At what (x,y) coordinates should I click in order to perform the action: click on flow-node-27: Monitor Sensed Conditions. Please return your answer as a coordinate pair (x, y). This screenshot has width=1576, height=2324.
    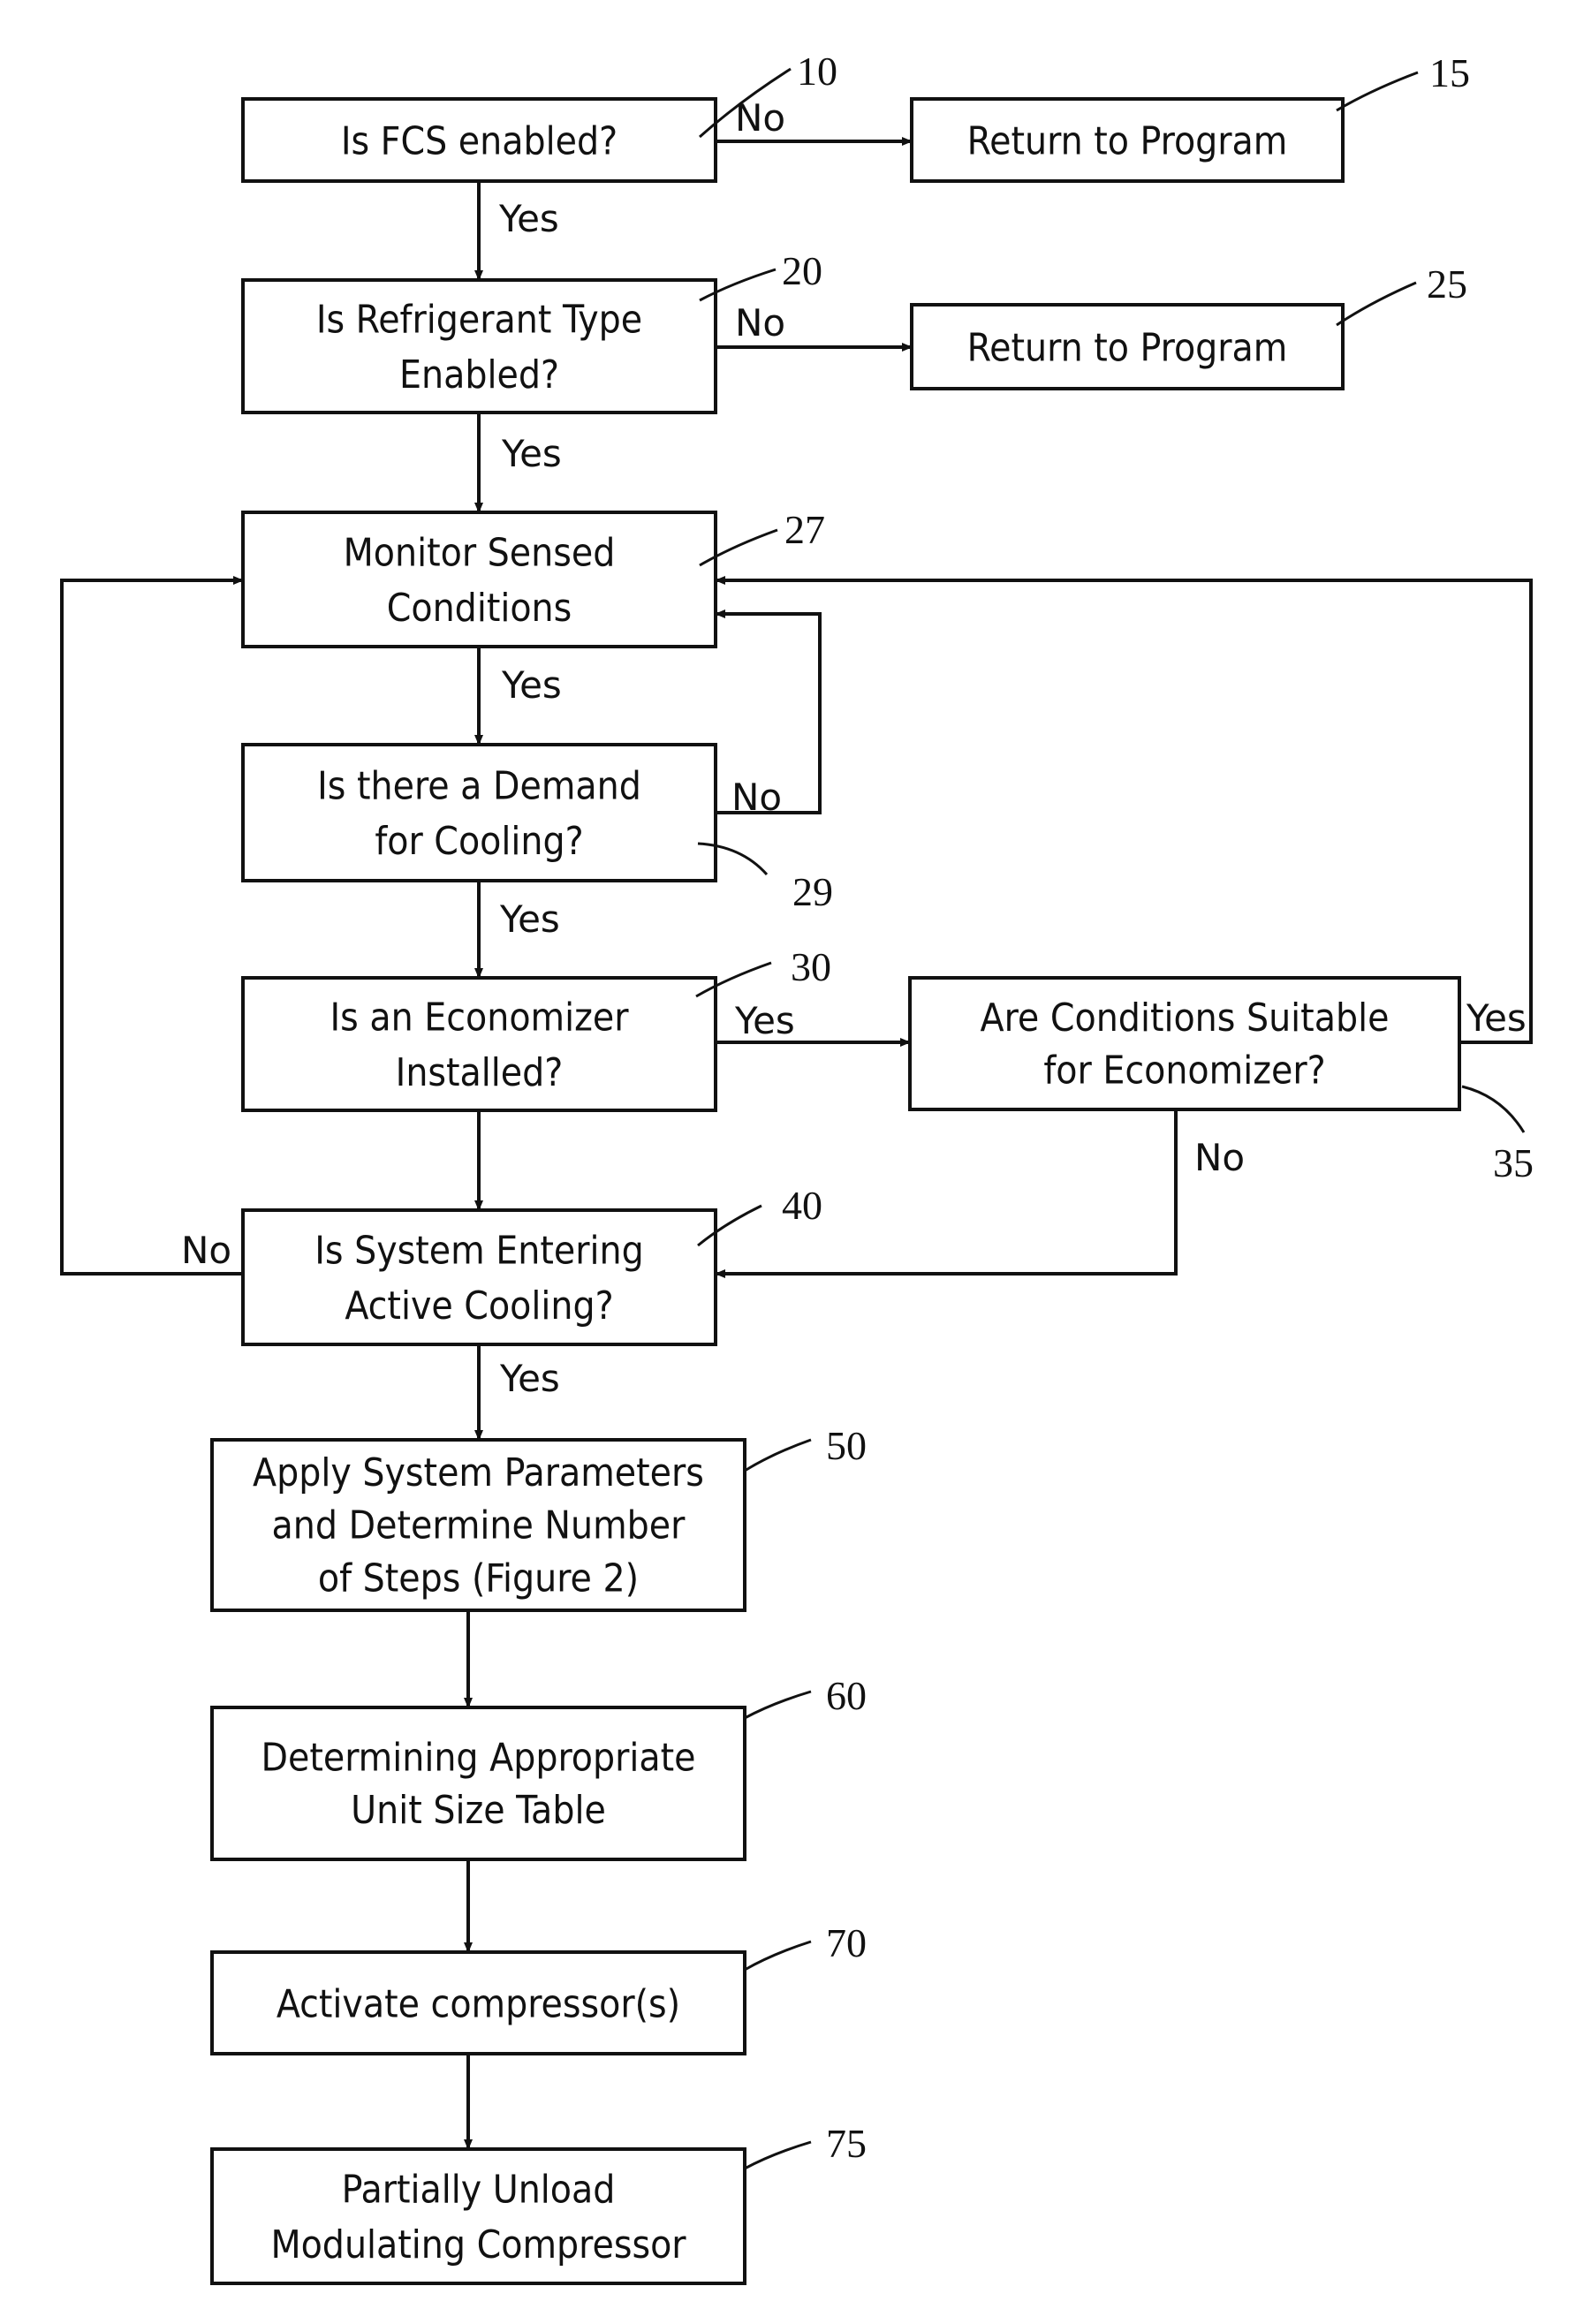
    Looking at the image, I should click on (479, 579).